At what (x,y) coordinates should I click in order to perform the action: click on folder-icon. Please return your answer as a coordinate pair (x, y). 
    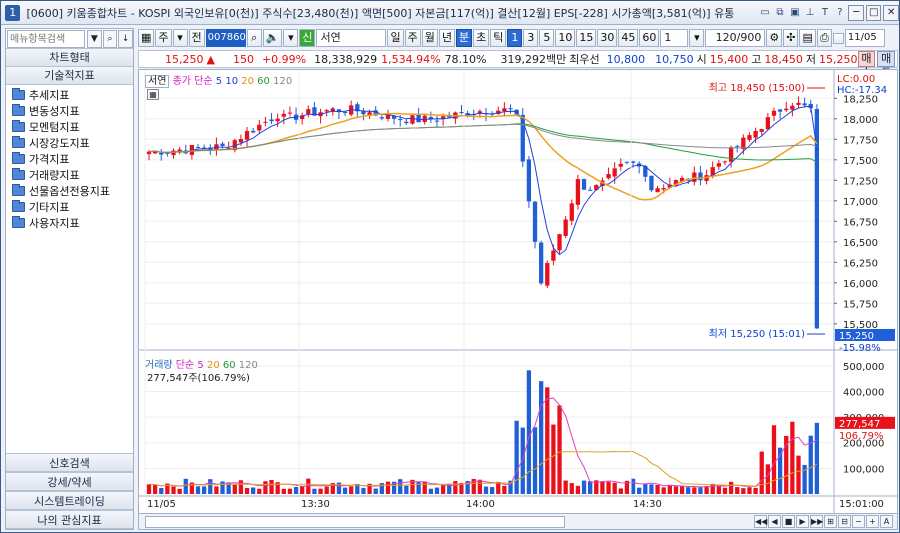
    Looking at the image, I should click on (18, 206).